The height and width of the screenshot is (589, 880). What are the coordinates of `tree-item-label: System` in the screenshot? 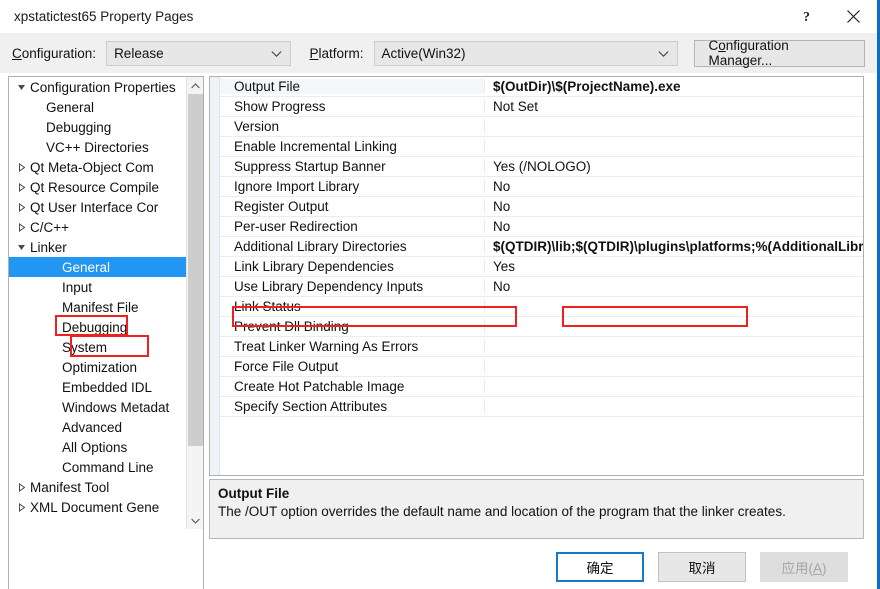 It's located at (85, 347).